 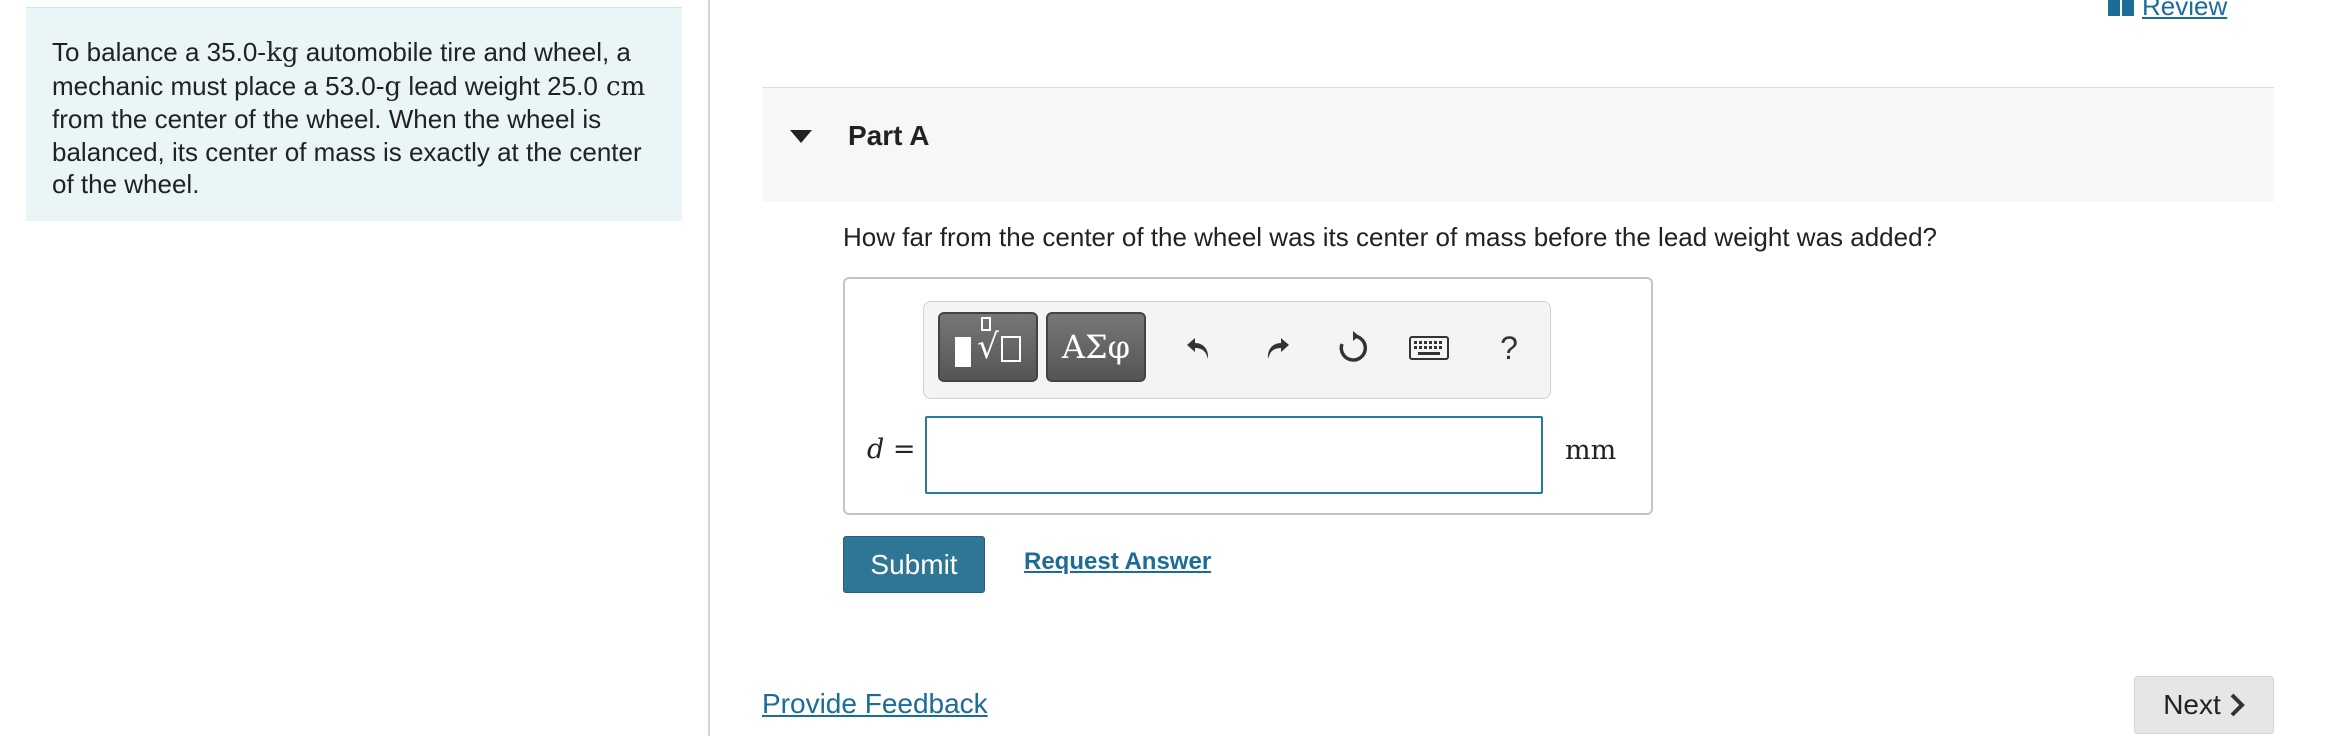 What do you see at coordinates (709, 368) in the screenshot?
I see `pane-divider` at bounding box center [709, 368].